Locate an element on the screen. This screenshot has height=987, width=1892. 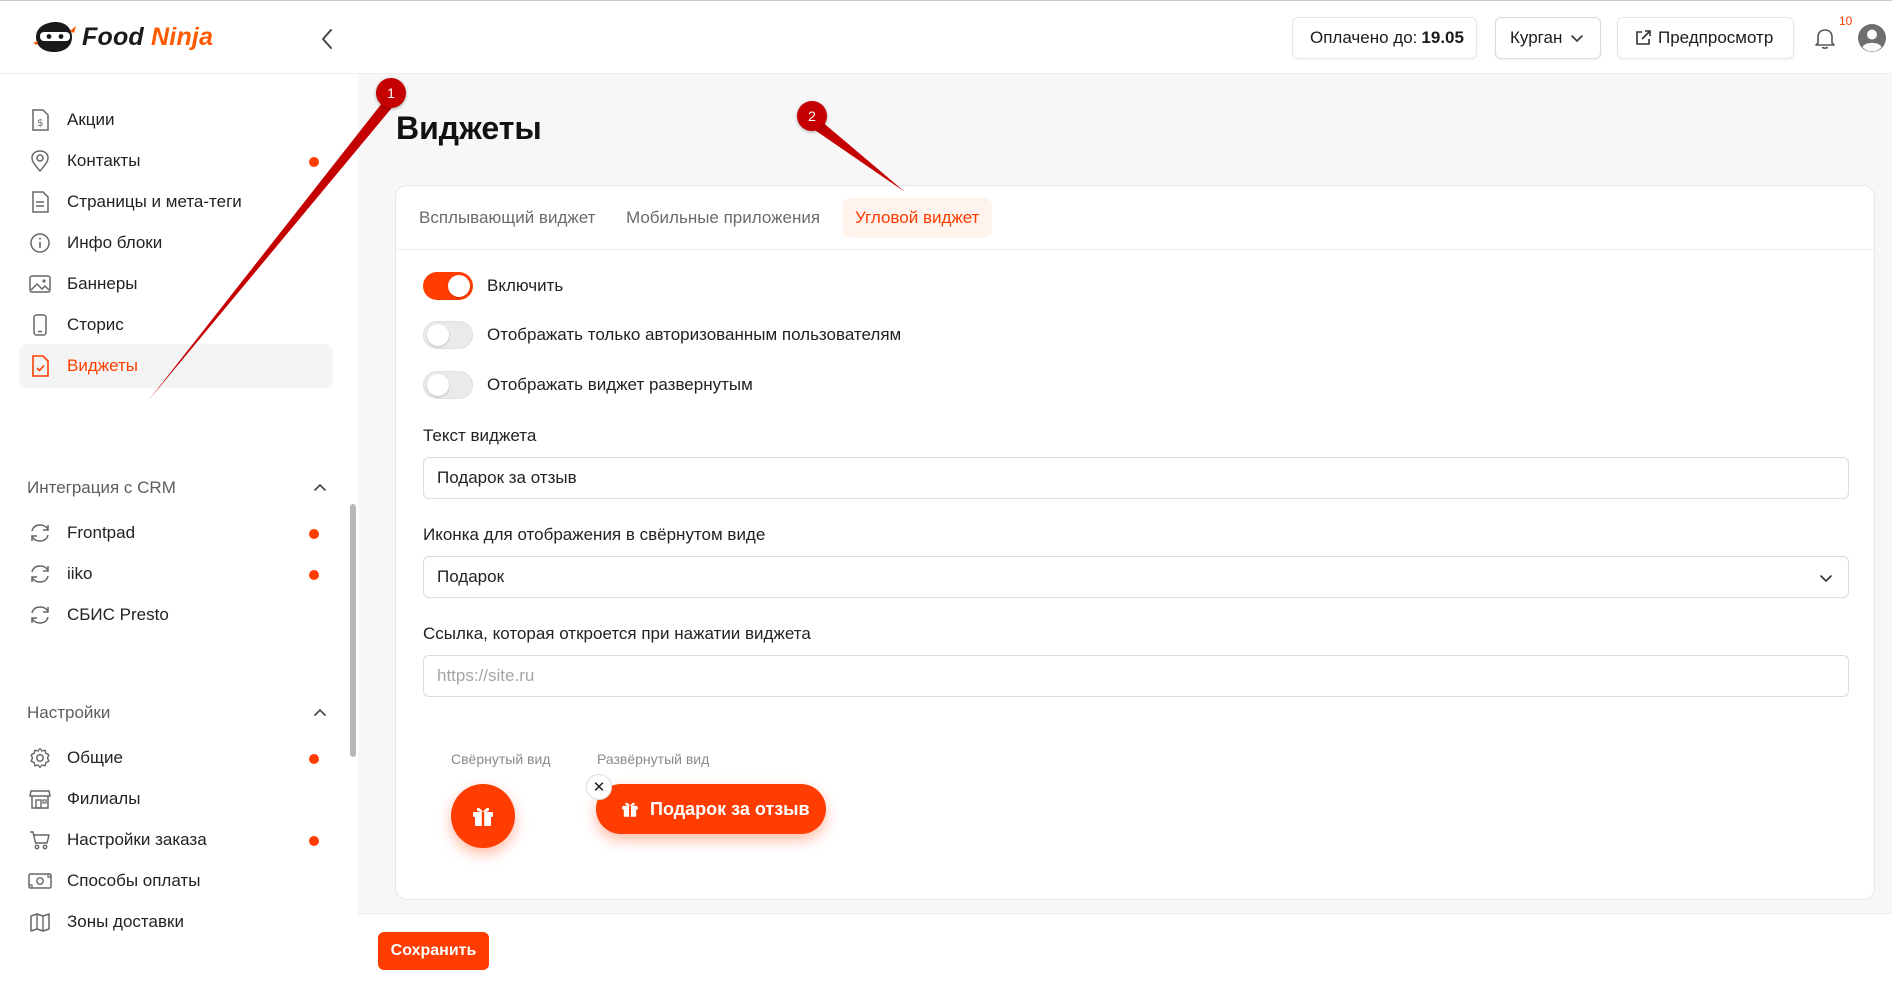
sidebar-item-general: Общие is located at coordinates (176, 758).